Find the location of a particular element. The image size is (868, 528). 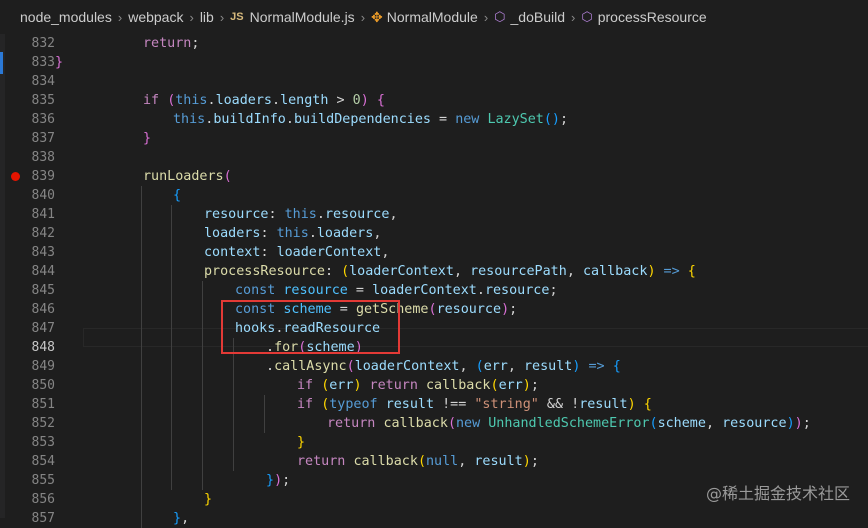

scroll-marker is located at coordinates (1, 63).